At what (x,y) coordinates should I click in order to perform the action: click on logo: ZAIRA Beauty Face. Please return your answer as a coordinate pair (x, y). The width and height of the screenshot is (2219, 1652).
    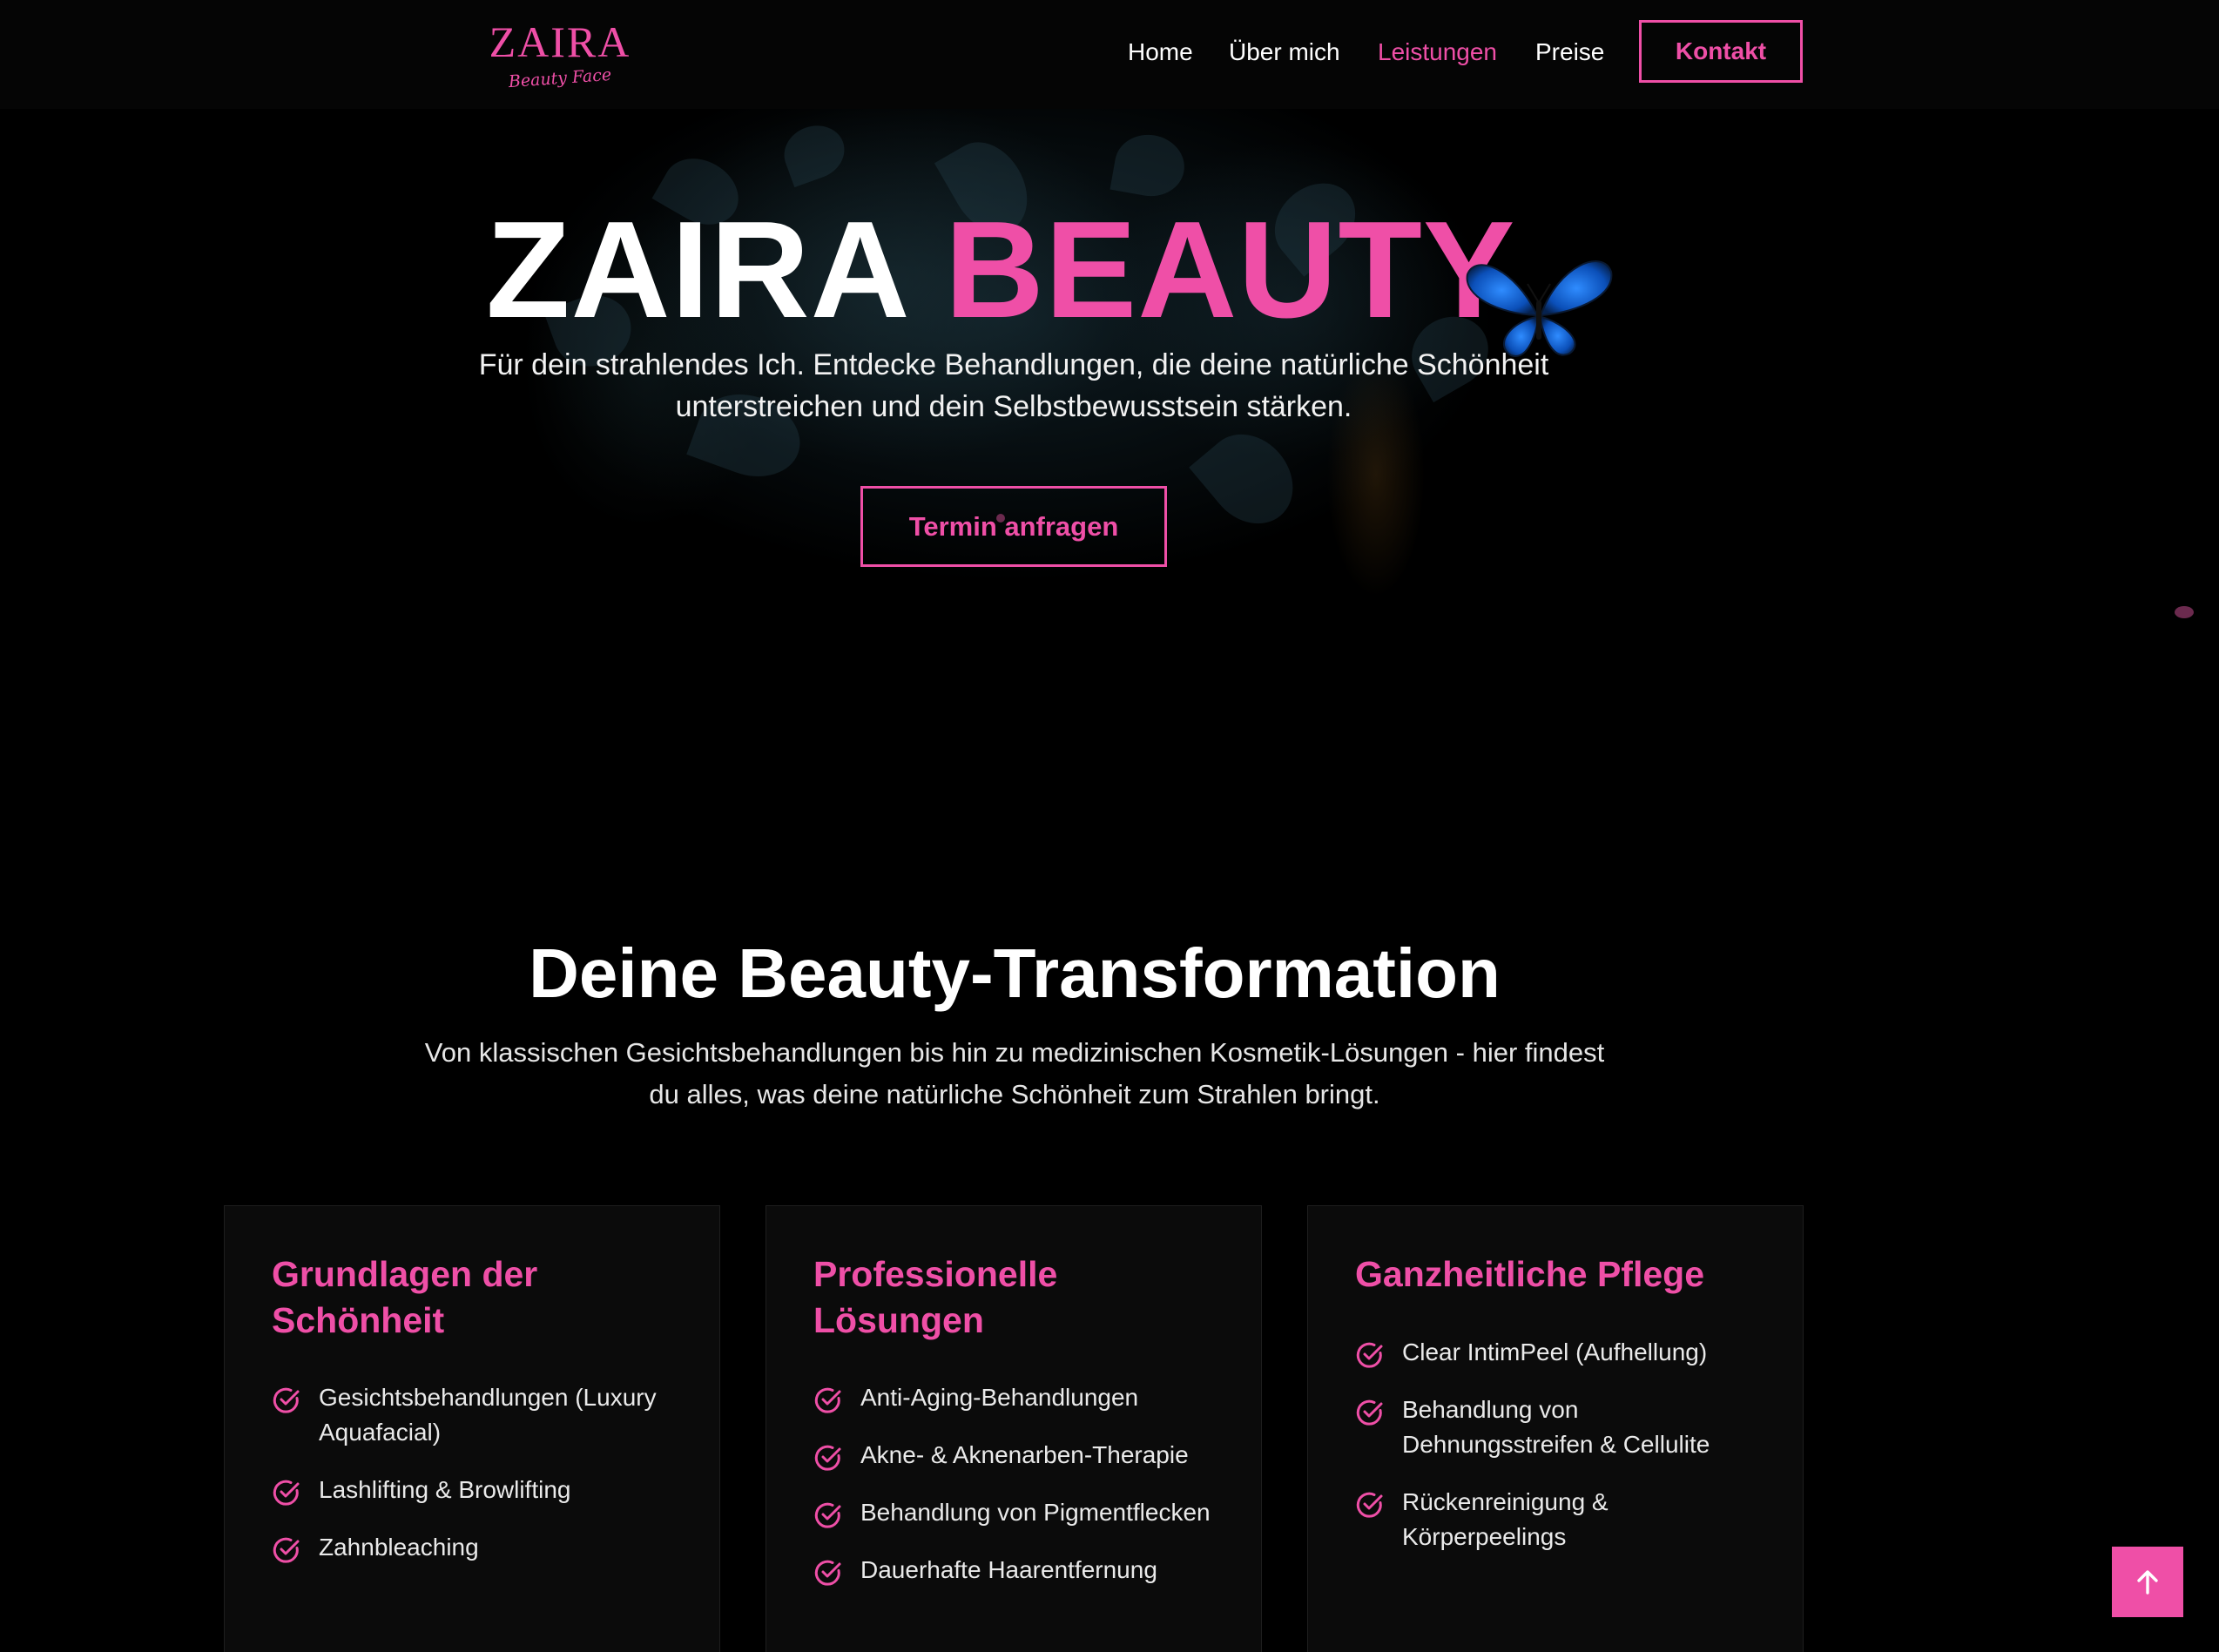
    Looking at the image, I should click on (560, 62).